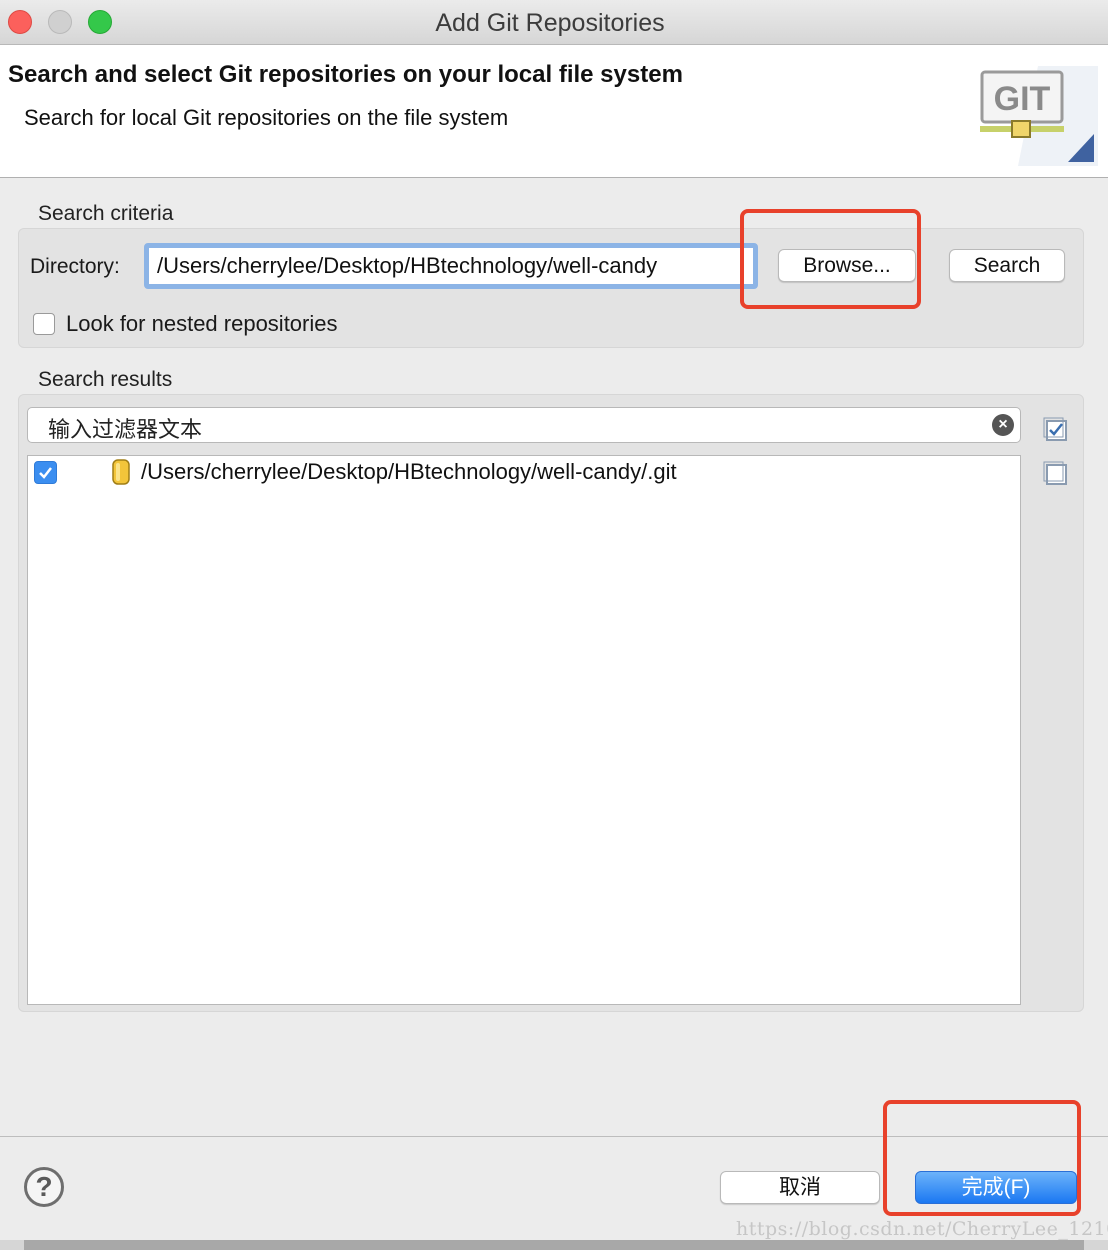 The height and width of the screenshot is (1250, 1108). What do you see at coordinates (1007, 265) in the screenshot?
I see `search-button: Search` at bounding box center [1007, 265].